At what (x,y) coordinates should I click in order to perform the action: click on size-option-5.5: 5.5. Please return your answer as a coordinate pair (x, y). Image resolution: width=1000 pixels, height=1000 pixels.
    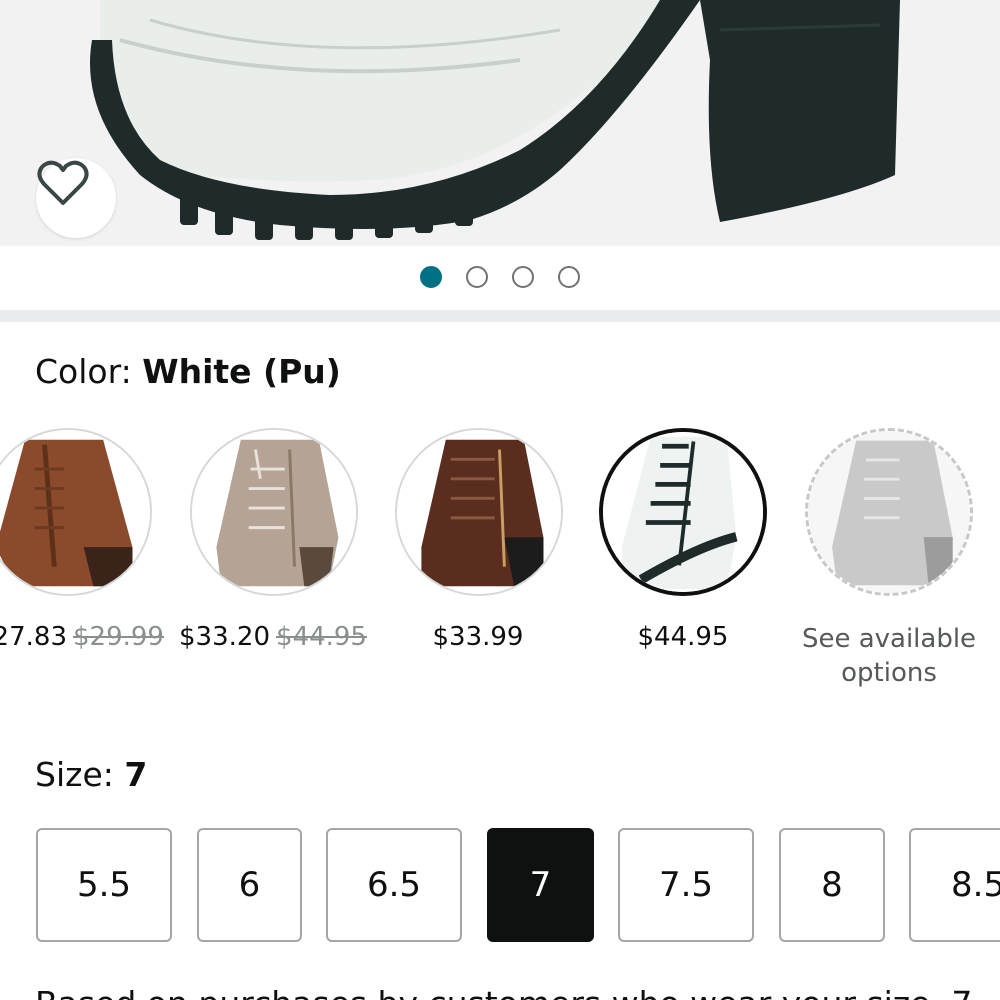
    Looking at the image, I should click on (104, 885).